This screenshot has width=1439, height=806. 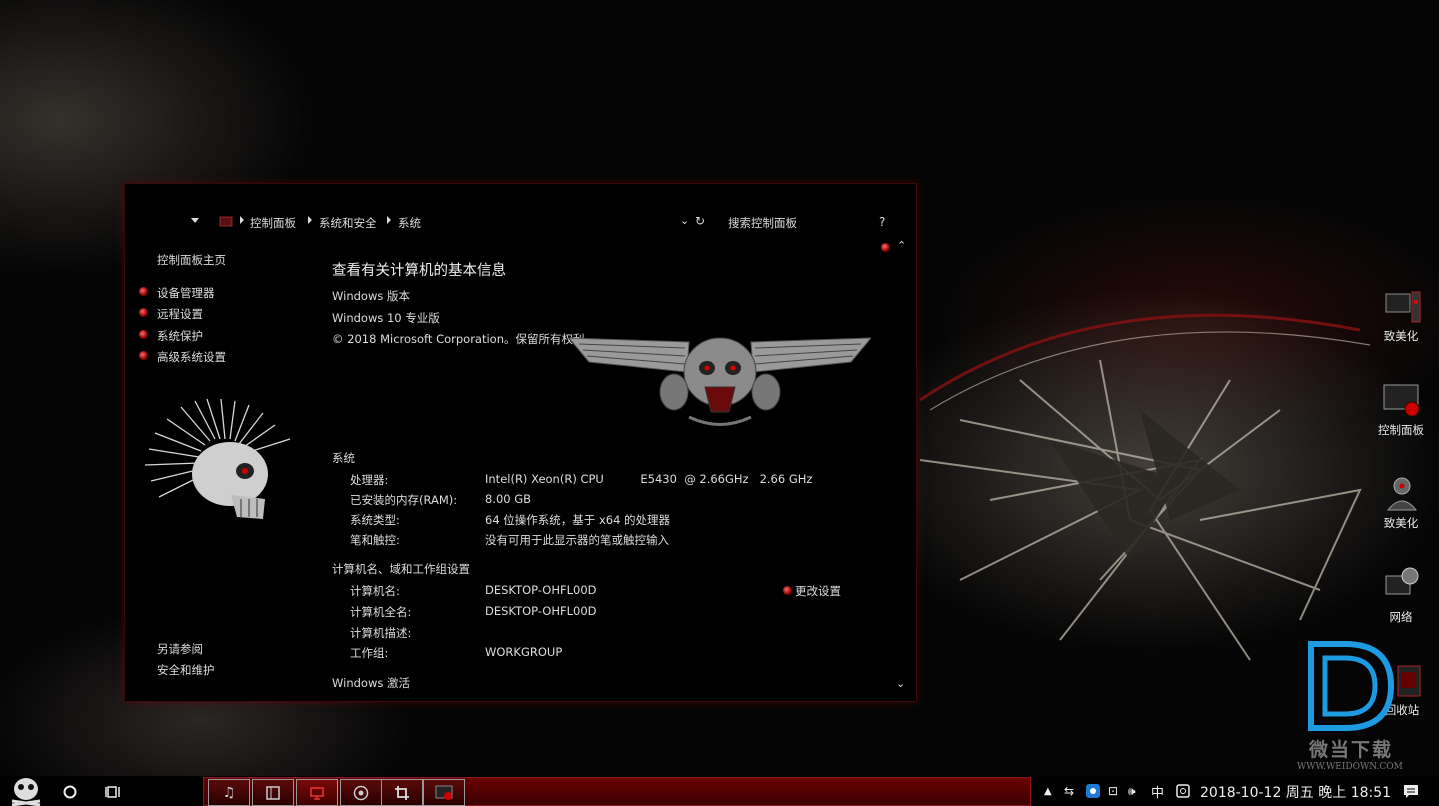 What do you see at coordinates (273, 223) in the screenshot?
I see `breadcrumb-control-panel: 控制面板` at bounding box center [273, 223].